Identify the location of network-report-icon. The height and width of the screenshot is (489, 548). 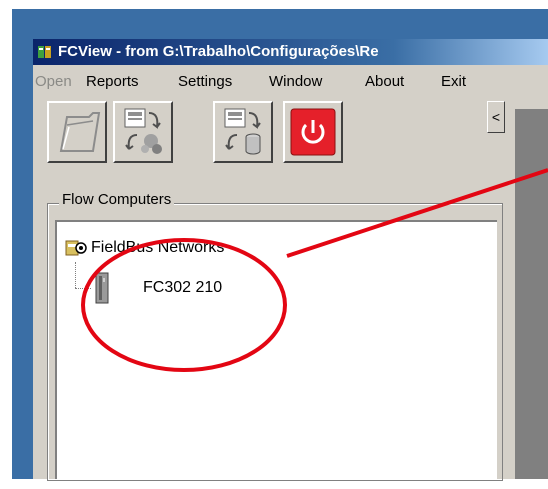
(143, 131).